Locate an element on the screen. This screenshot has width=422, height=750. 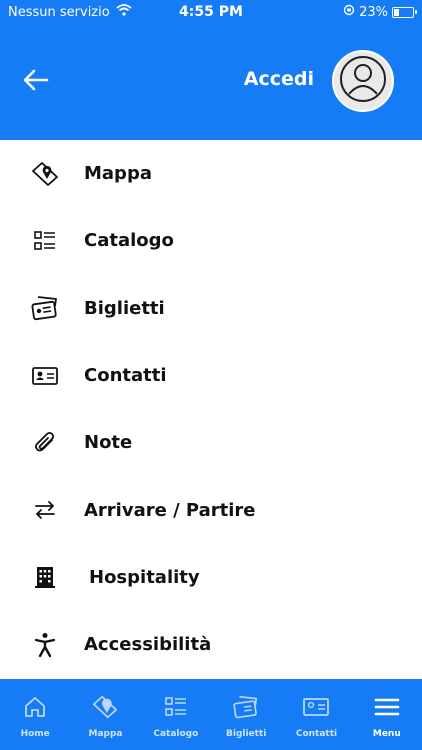
menu-item-label: Mappa is located at coordinates (118, 174).